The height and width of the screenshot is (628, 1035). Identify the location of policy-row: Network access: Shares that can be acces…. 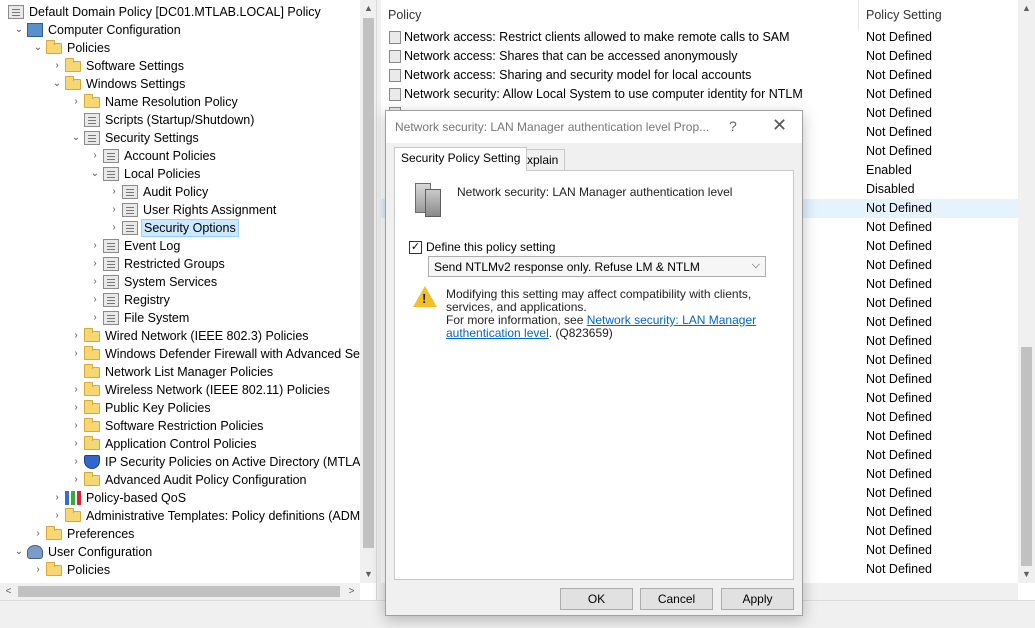
(699, 56).